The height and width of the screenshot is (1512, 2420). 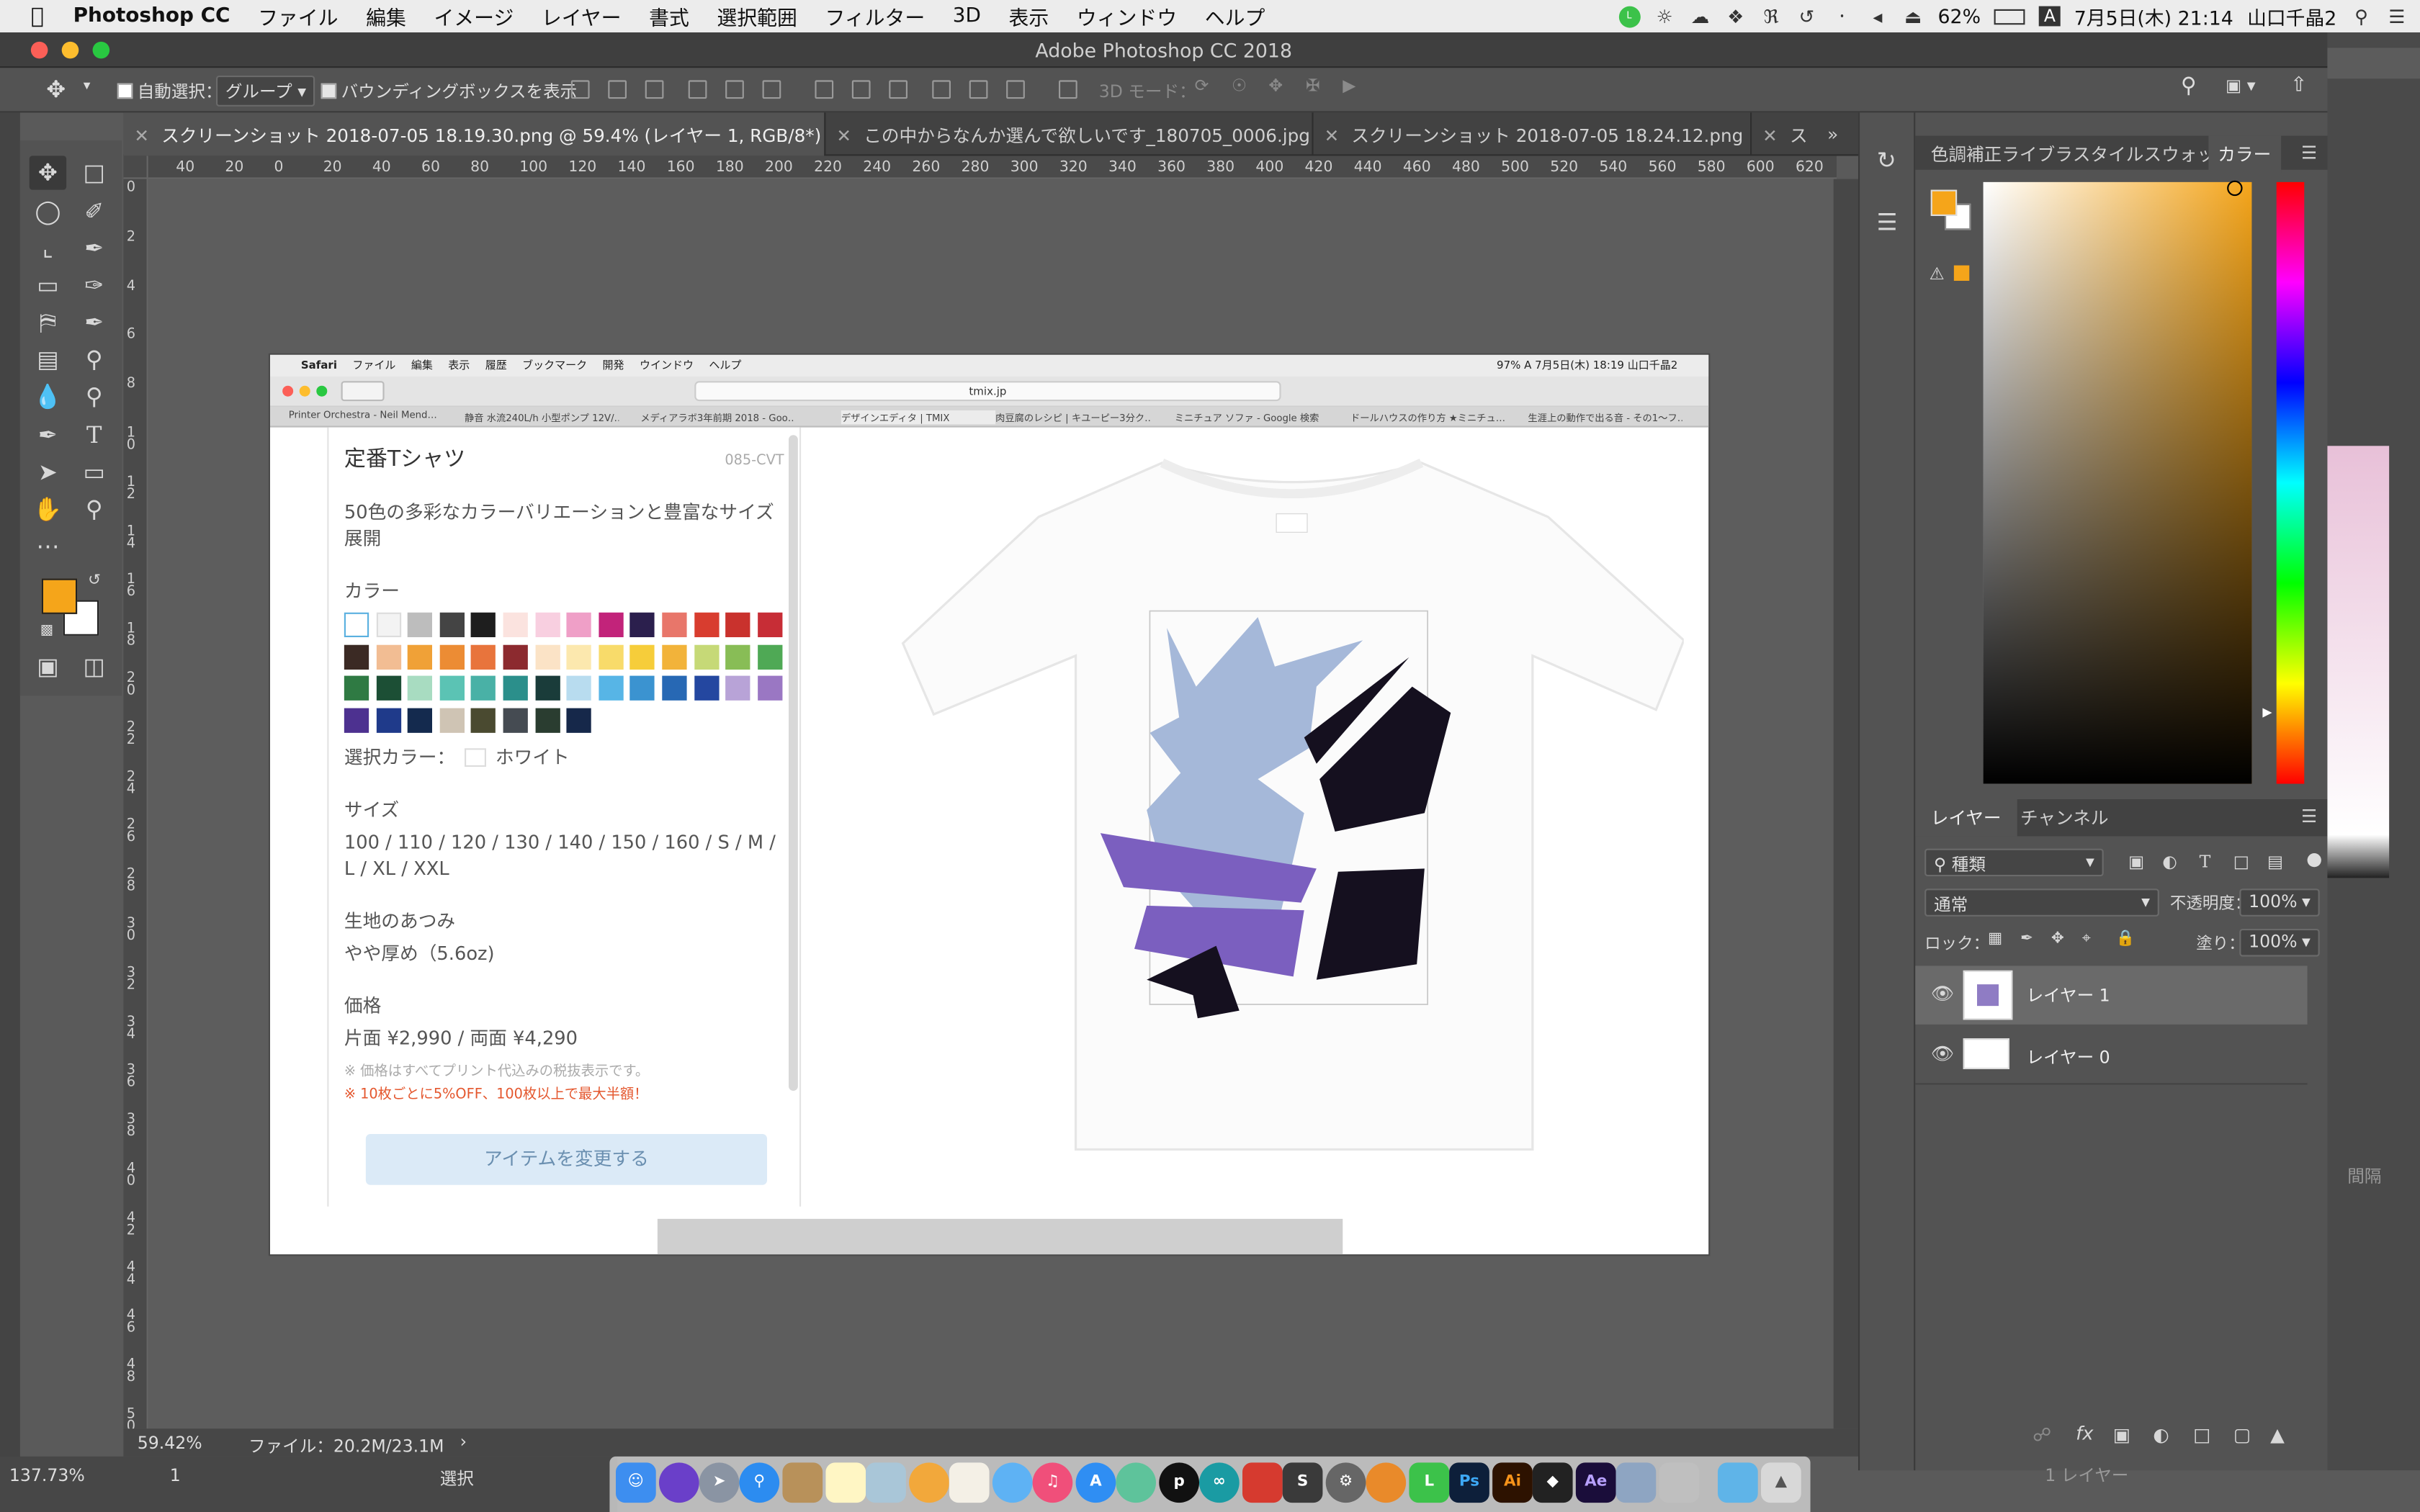 I want to click on distribute-bottom-icon, so click(x=898, y=89).